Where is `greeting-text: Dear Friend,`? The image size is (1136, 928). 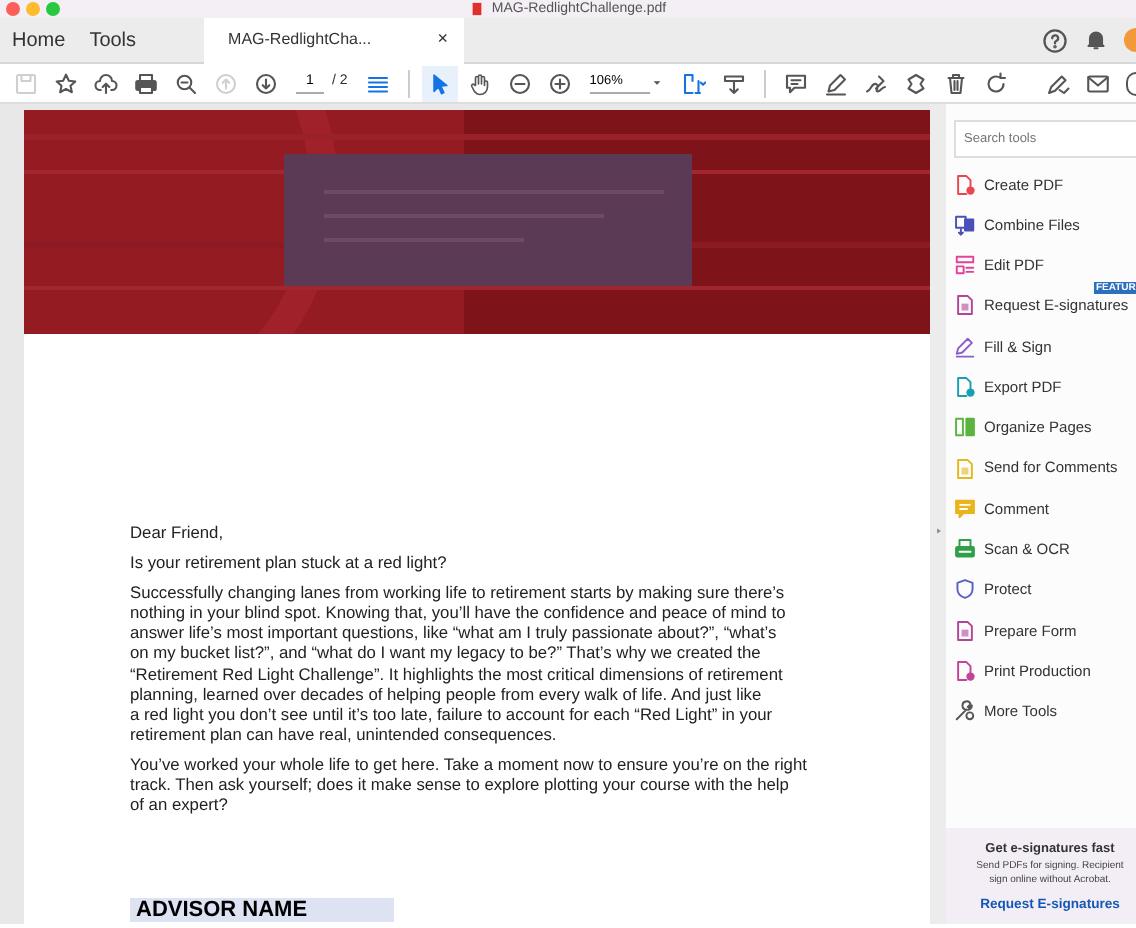 greeting-text: Dear Friend, is located at coordinates (178, 532).